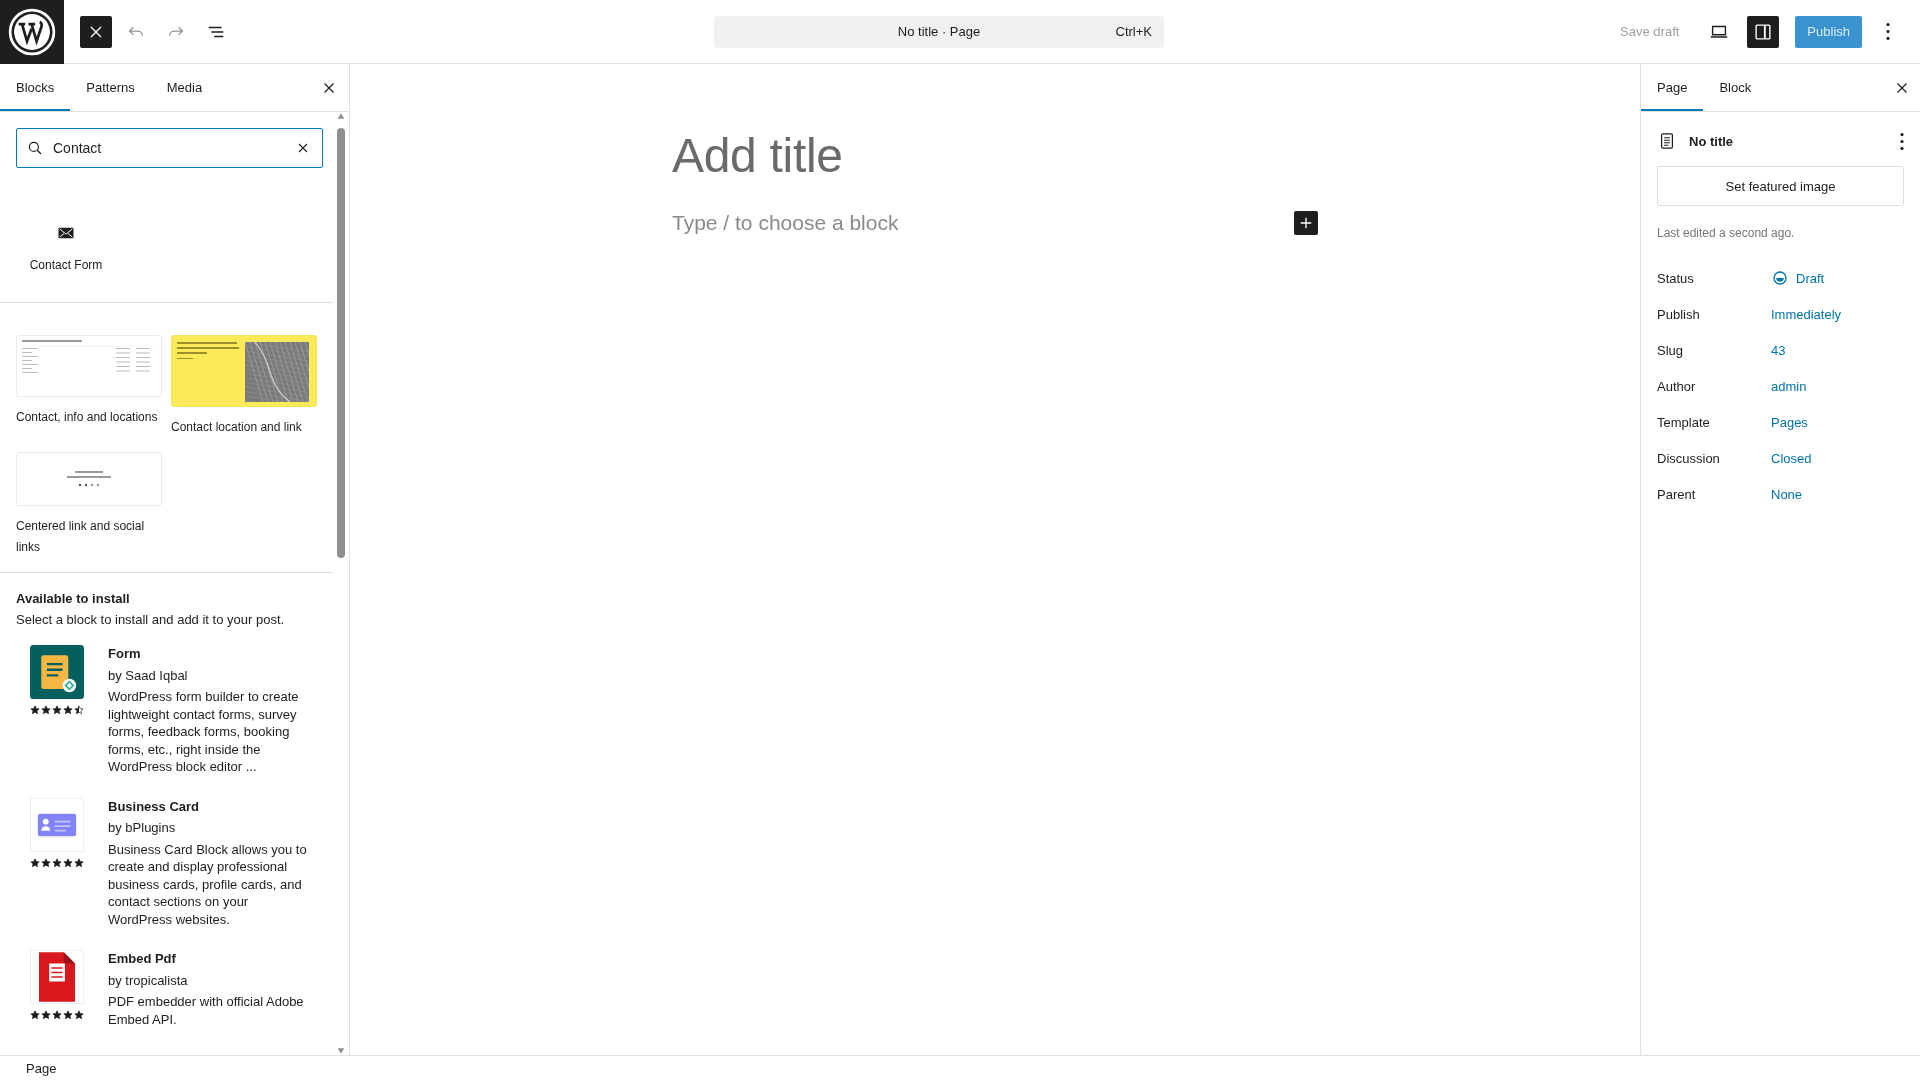 The image size is (1920, 1080). Describe the element at coordinates (125, 654) in the screenshot. I see `plugin-name: Form` at that location.